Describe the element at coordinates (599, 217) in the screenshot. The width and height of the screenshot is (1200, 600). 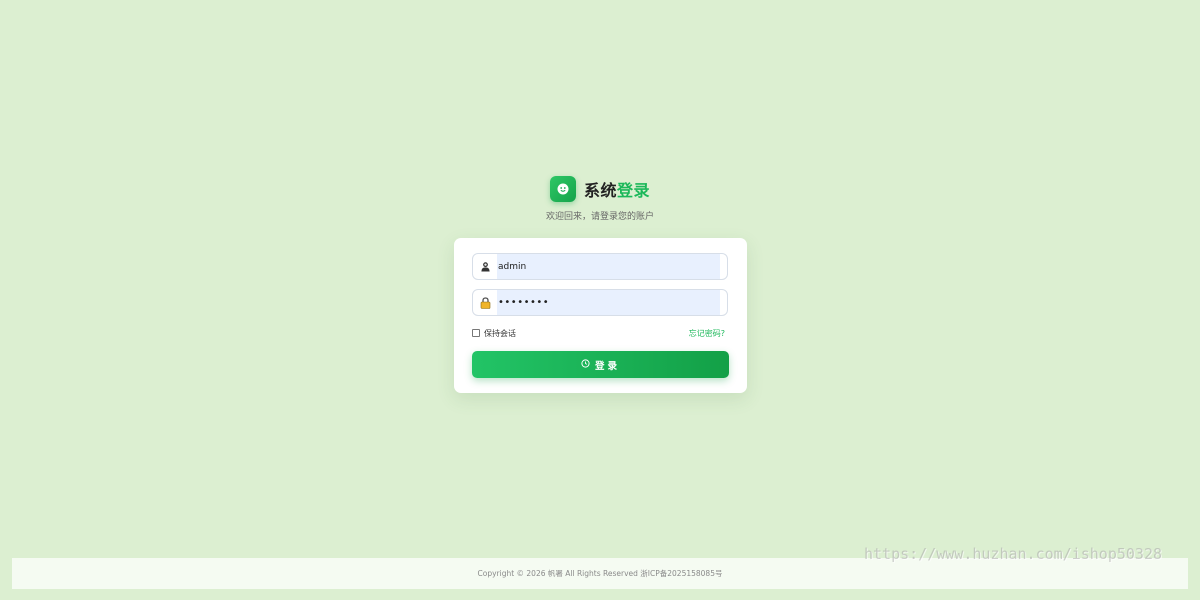
I see `page-subtitle: 欢迎回来，请登录您的账户` at that location.